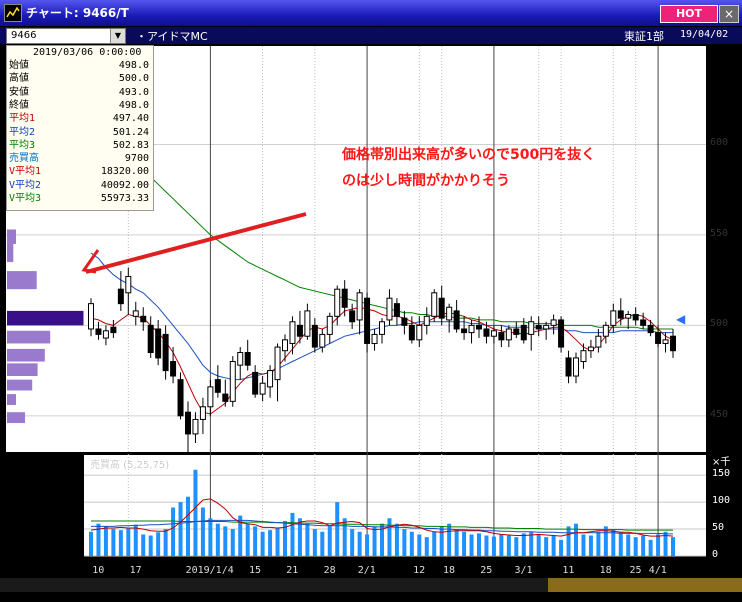  Describe the element at coordinates (292, 570) in the screenshot. I see `date-tick-label: 21` at that location.